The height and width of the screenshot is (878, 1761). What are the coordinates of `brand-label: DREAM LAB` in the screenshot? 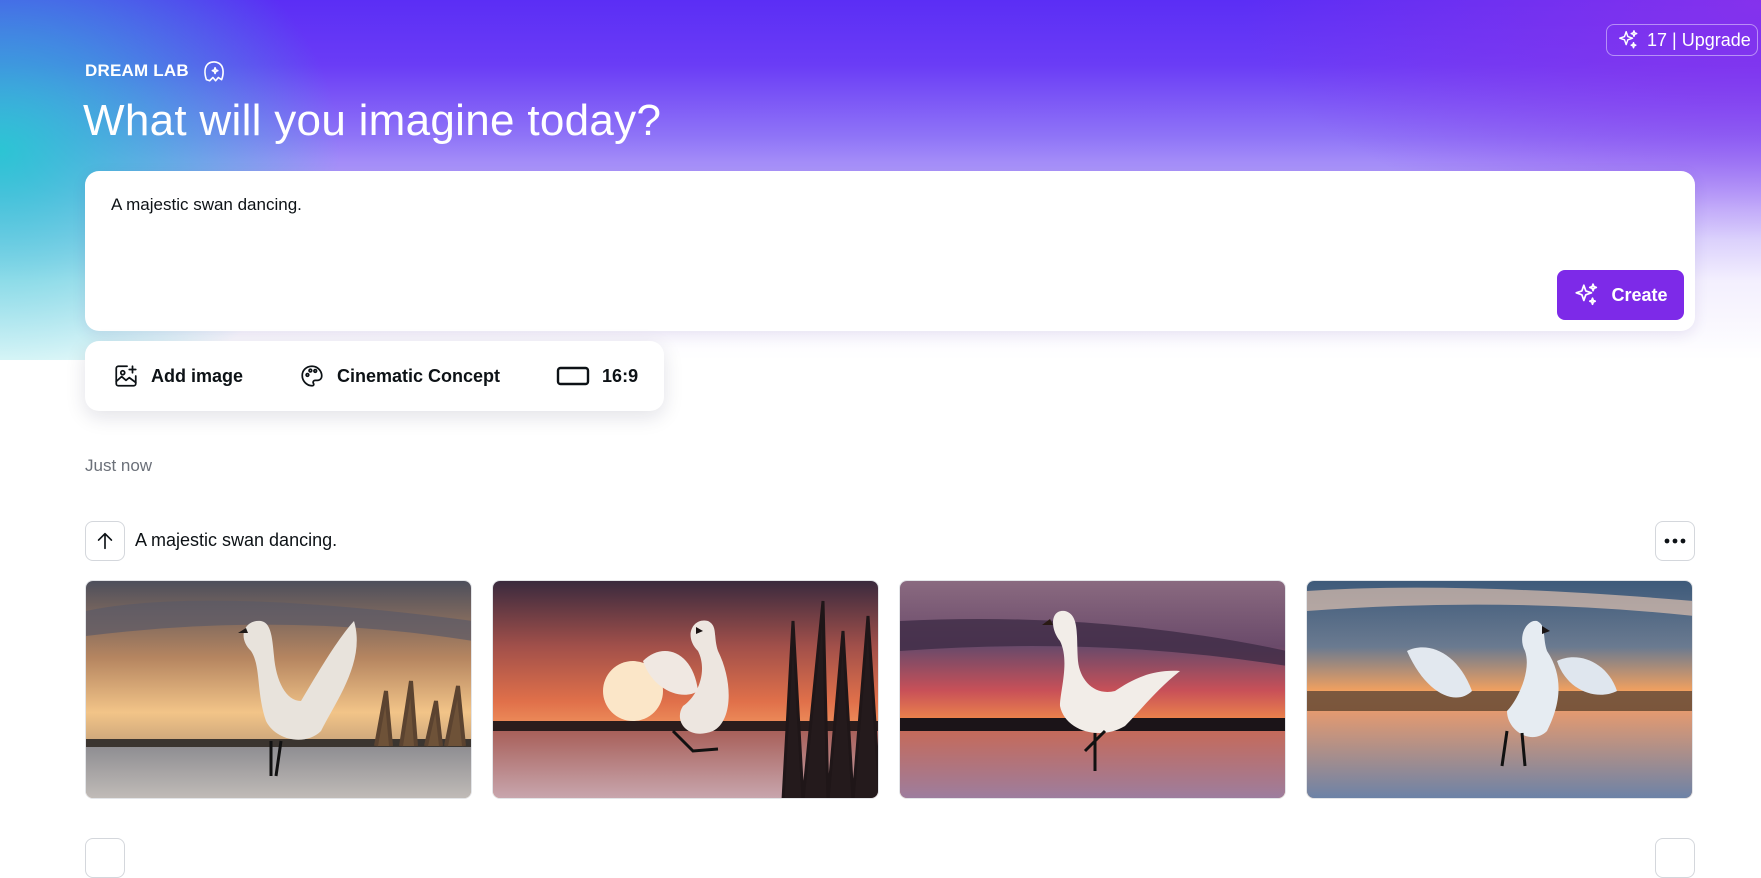 It's located at (137, 70).